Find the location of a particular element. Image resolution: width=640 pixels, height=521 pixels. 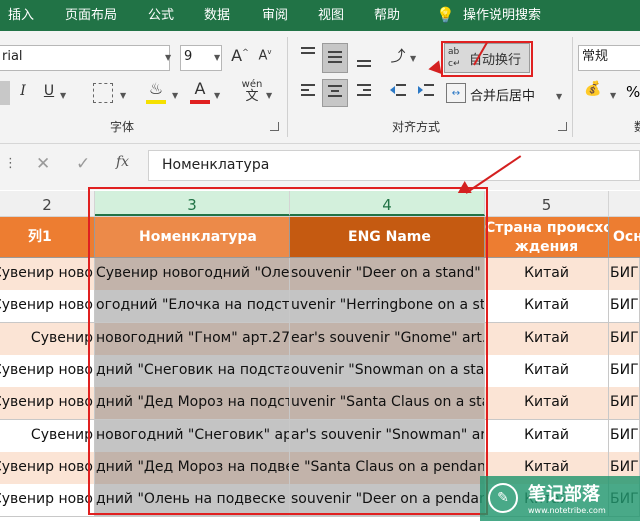

confirm-icon: ✓ is located at coordinates (83, 164).